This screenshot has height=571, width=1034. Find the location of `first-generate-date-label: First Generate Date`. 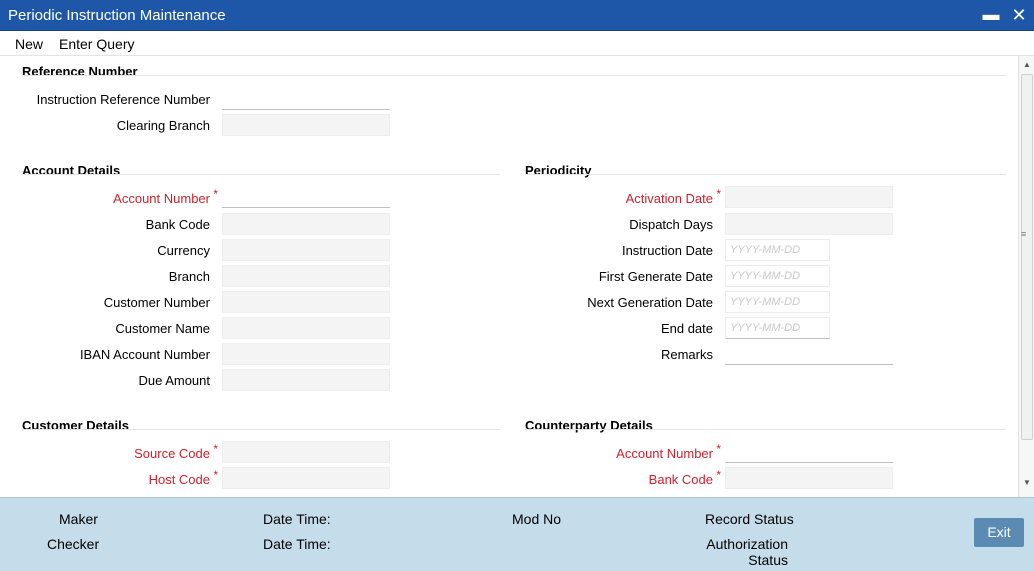

first-generate-date-label: First Generate Date is located at coordinates (655, 276).